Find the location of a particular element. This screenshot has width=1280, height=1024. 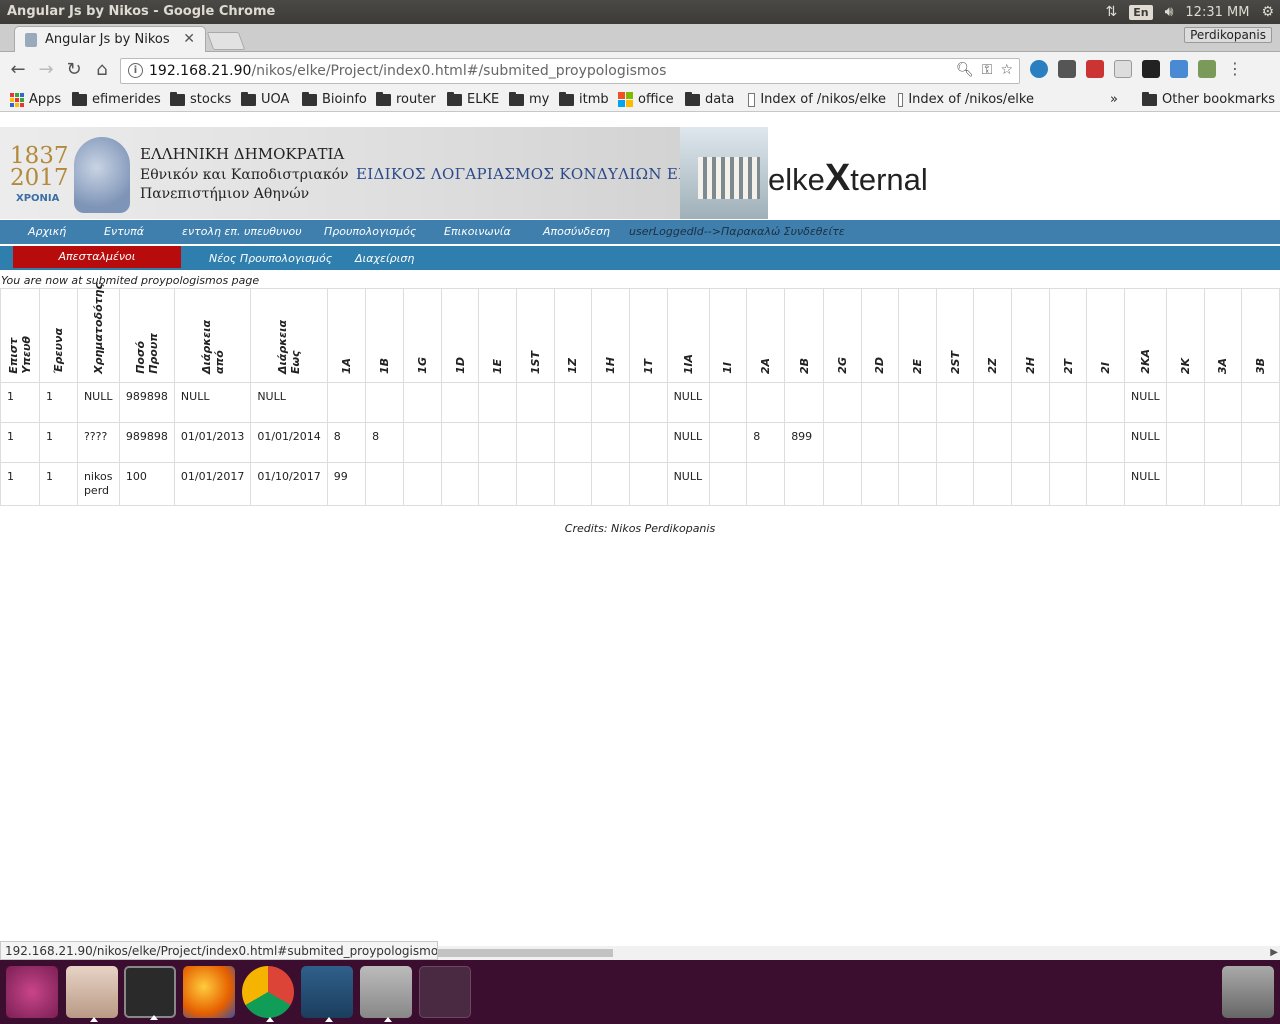

column-header-label: Ποσό Προυπ is located at coordinates (146, 353).